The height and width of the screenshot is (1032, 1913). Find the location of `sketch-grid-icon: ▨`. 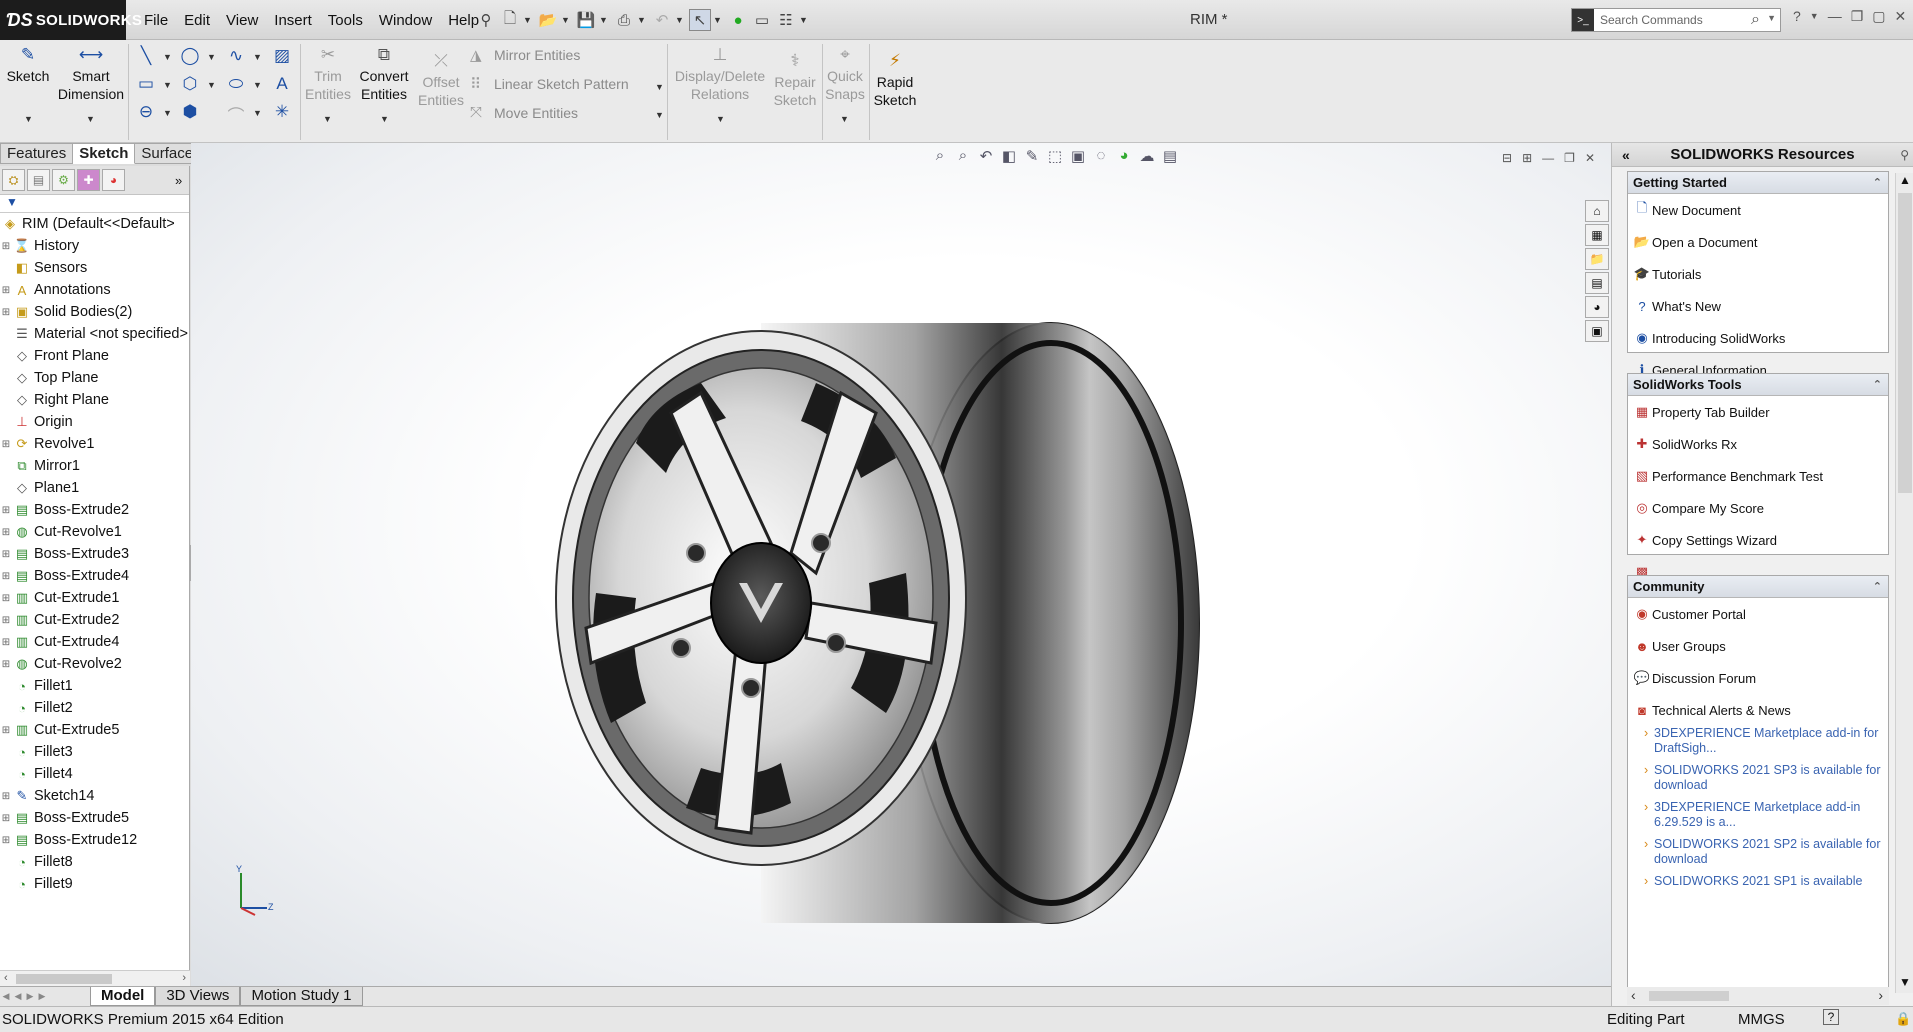

sketch-grid-icon: ▨ is located at coordinates (282, 56).